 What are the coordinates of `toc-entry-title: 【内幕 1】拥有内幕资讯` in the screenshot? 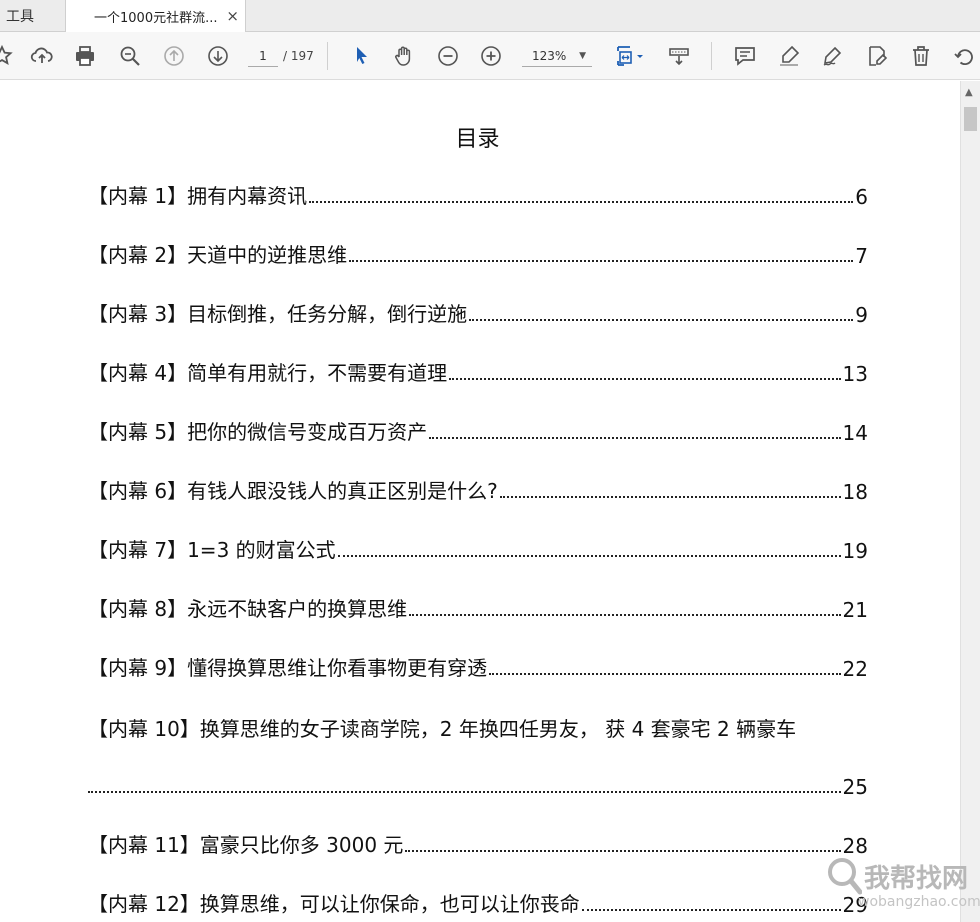 It's located at (198, 196).